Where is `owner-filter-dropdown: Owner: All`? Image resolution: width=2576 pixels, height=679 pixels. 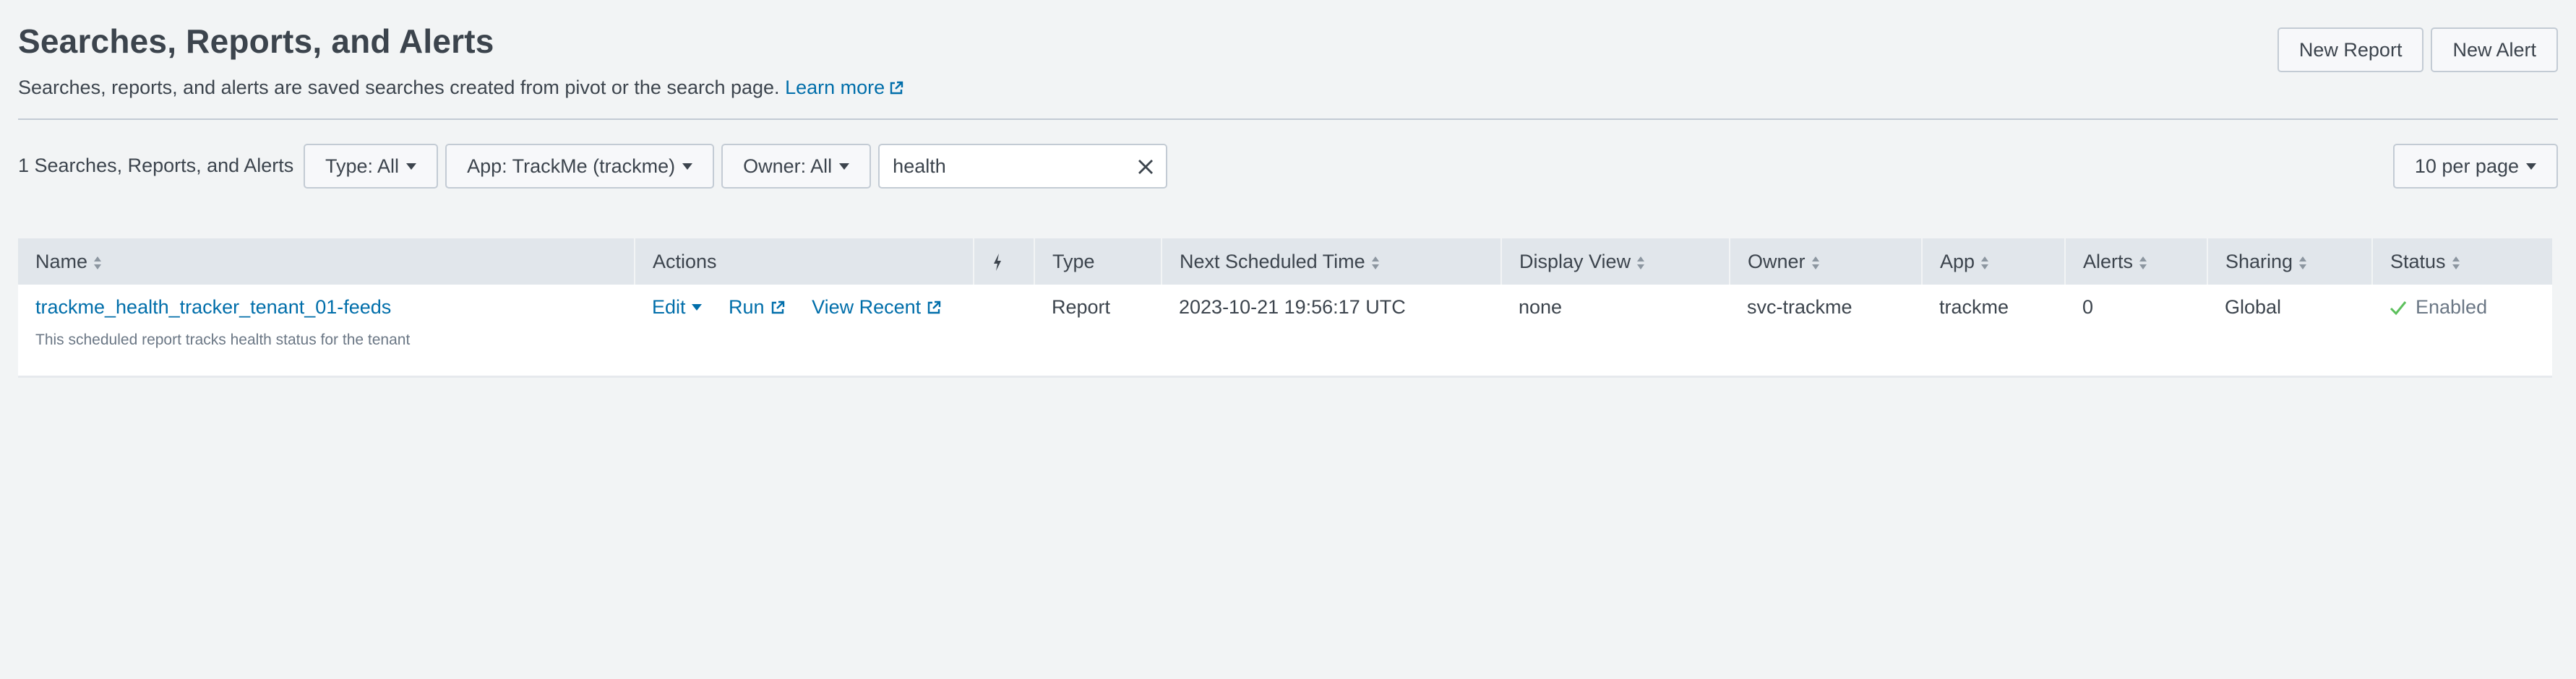 owner-filter-dropdown: Owner: All is located at coordinates (797, 166).